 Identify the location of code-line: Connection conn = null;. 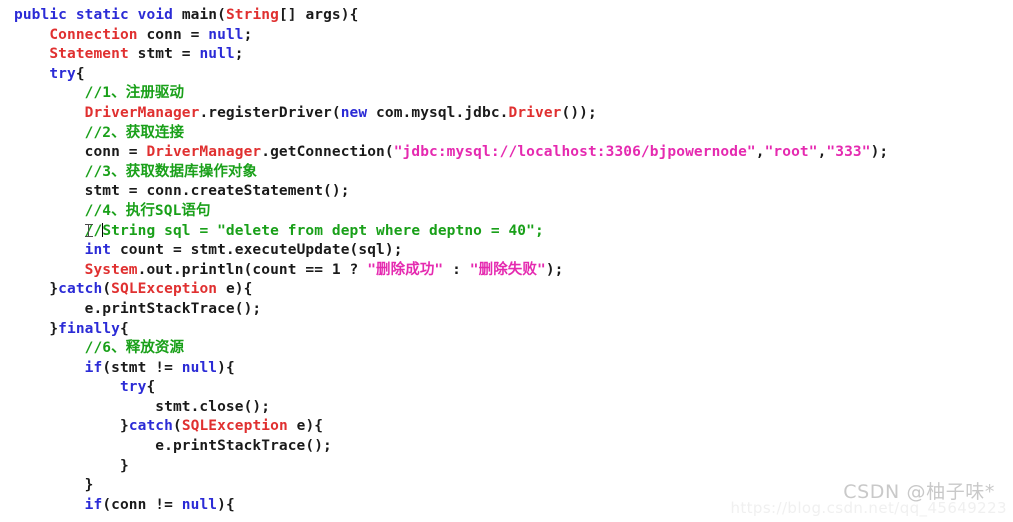
(451, 36).